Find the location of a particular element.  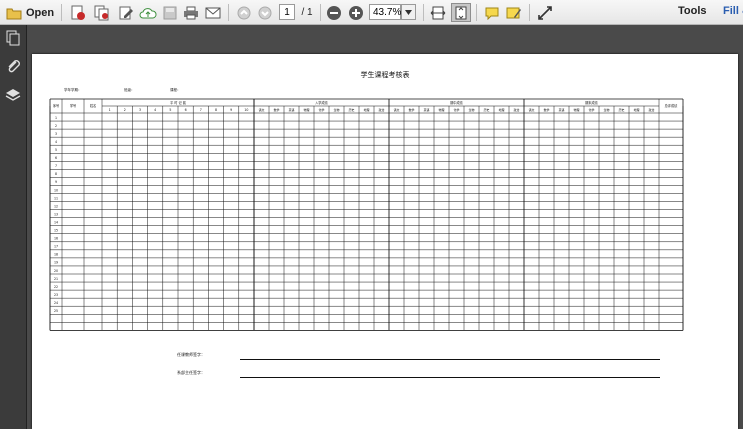

header-daily-col: 3 is located at coordinates (140, 110).